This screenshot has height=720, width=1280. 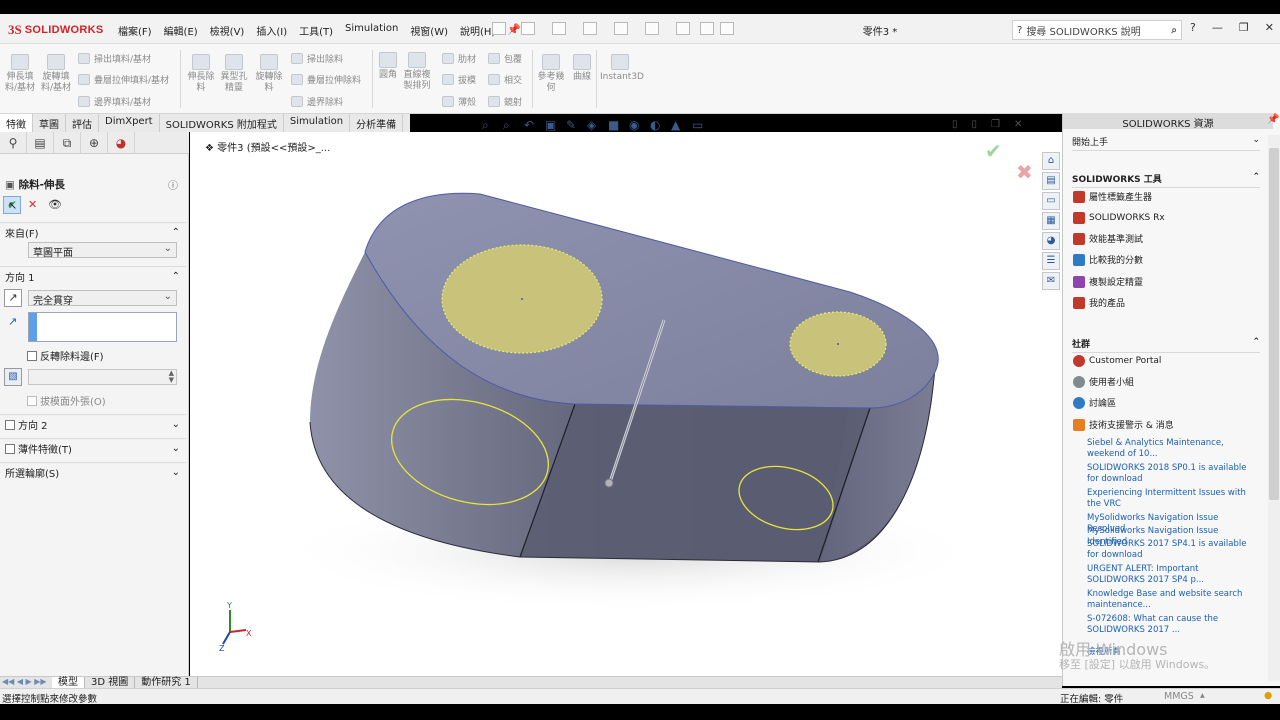 What do you see at coordinates (13, 143) in the screenshot?
I see `feature-manager-tab-icon: ⚲` at bounding box center [13, 143].